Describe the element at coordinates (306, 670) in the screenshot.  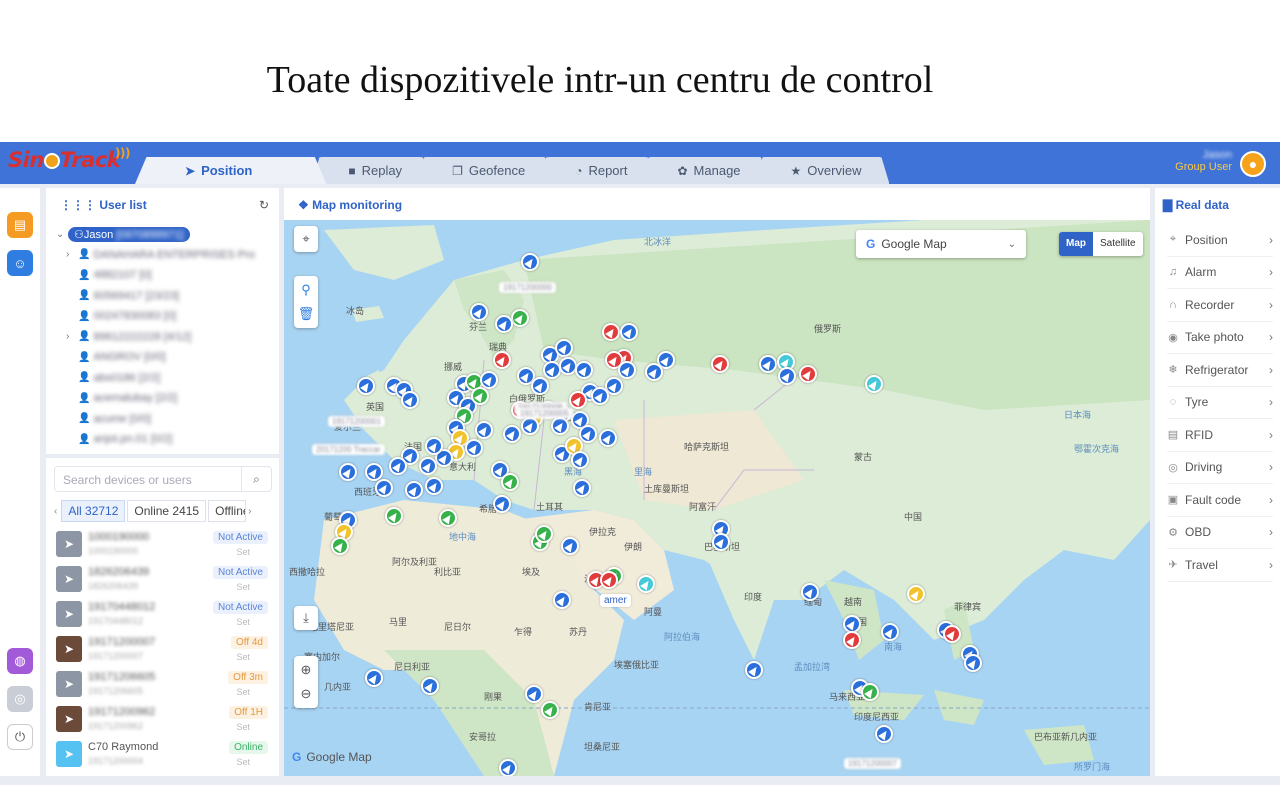
I see `zoom-in-icon: ⊕` at that location.